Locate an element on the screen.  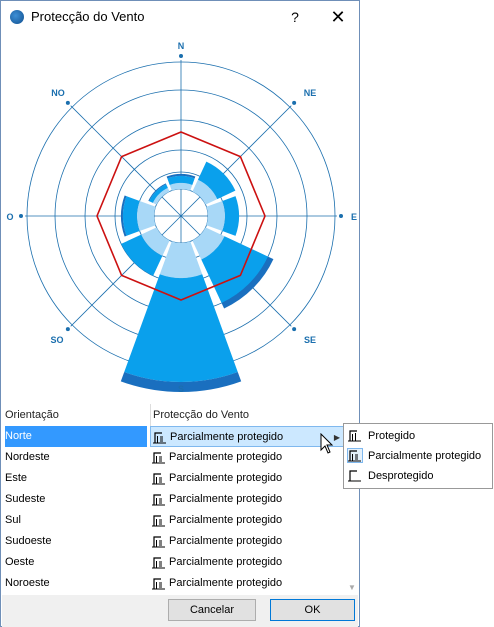
table-row: Sudoeste Parcialmente protegido is located at coordinates (173, 541).